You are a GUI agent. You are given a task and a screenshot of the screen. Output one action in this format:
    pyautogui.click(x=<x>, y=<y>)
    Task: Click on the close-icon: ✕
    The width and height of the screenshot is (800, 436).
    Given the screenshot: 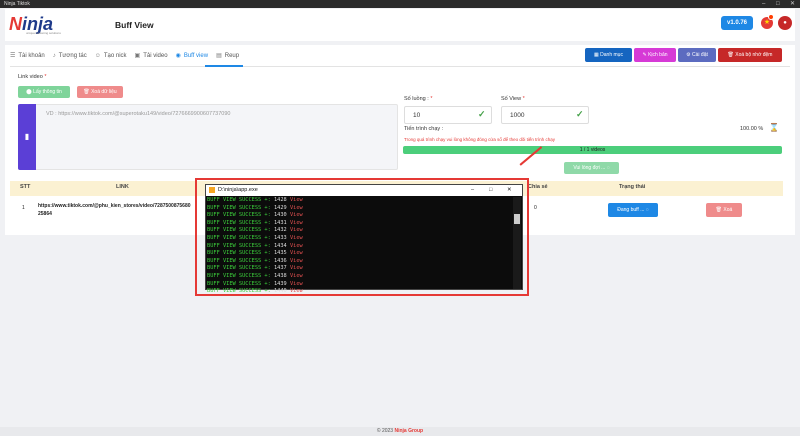 What is the action you would take?
    pyautogui.click(x=792, y=4)
    